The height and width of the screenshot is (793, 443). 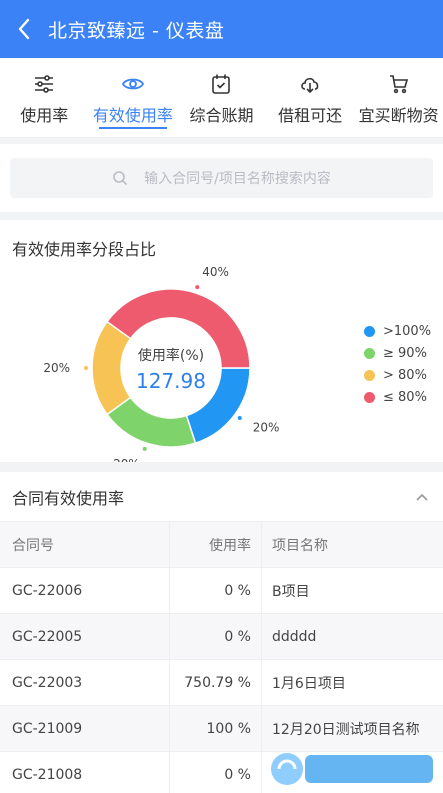 I want to click on header-project-name: 项目名称, so click(x=300, y=545).